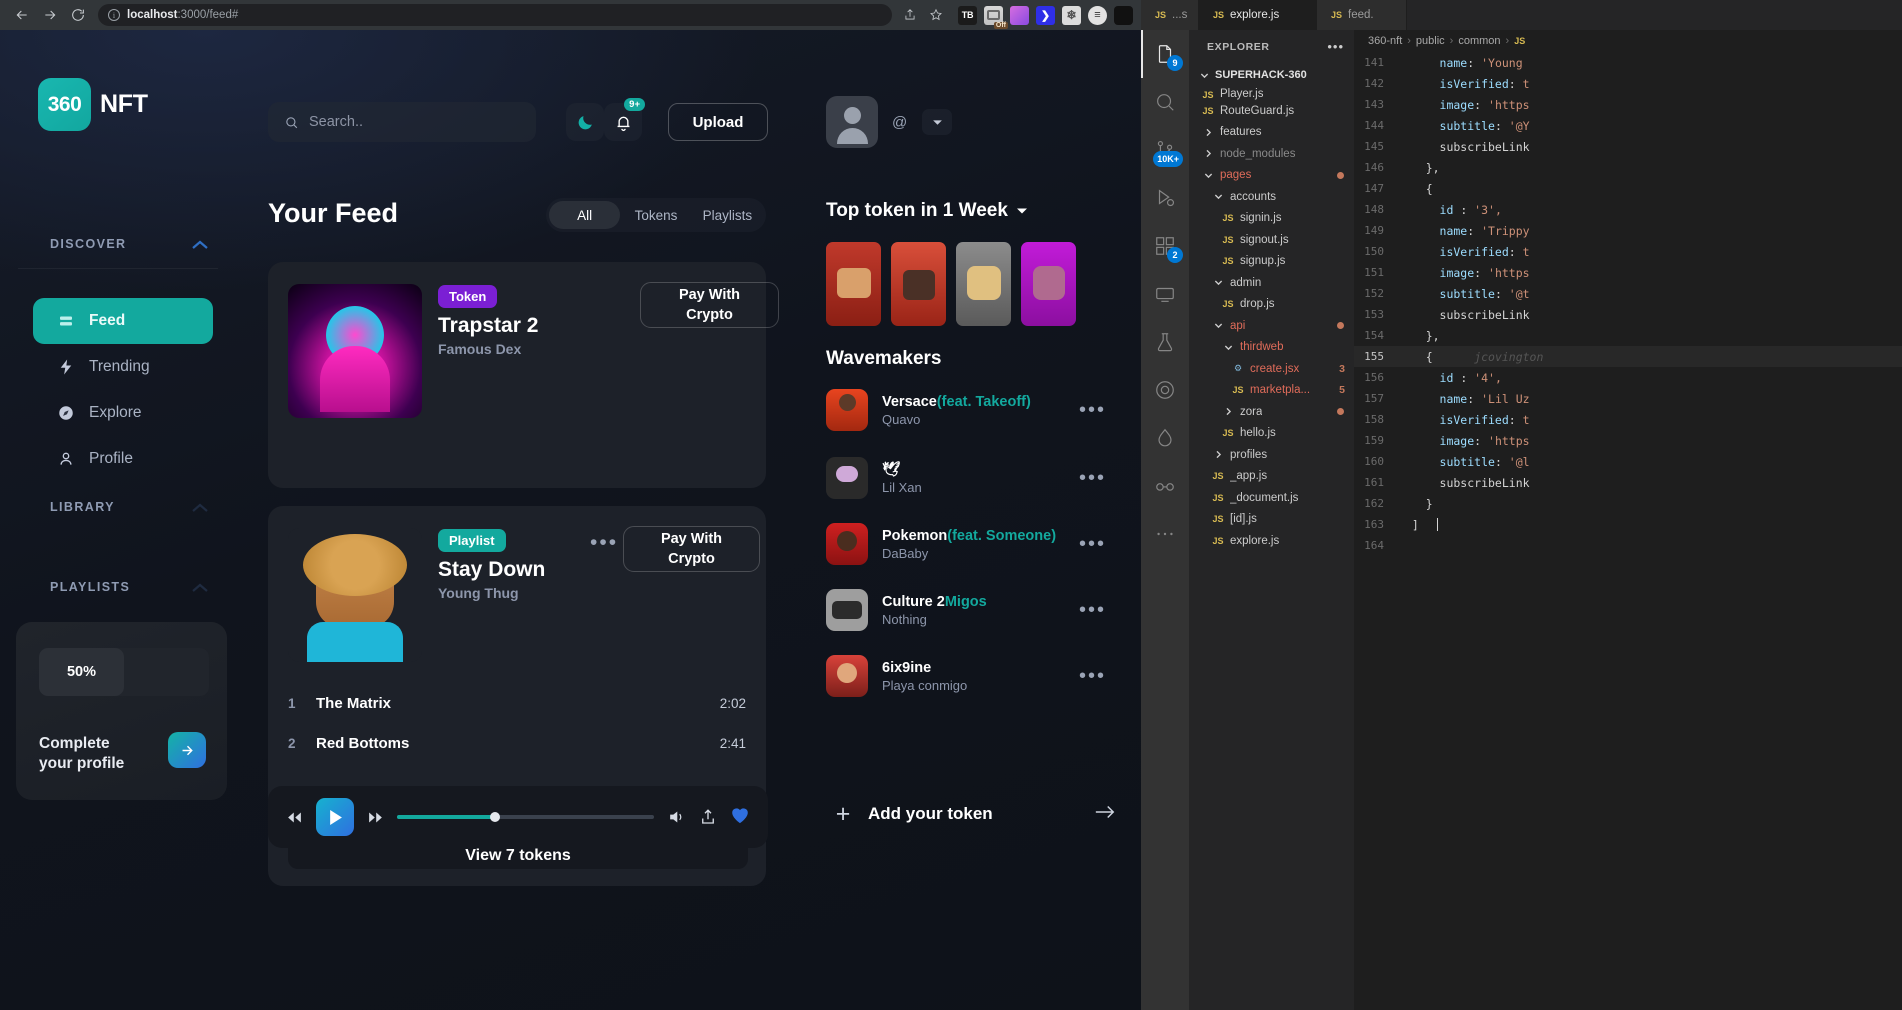 This screenshot has height=1010, width=1902. I want to click on tree-item: JS marketpla... 5, so click(1271, 391).